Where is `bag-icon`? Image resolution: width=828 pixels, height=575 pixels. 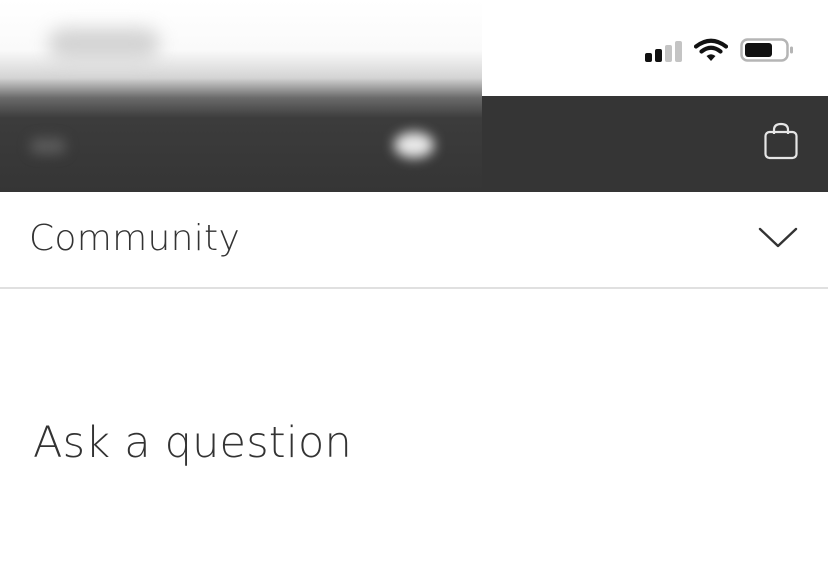
bag-icon is located at coordinates (781, 141).